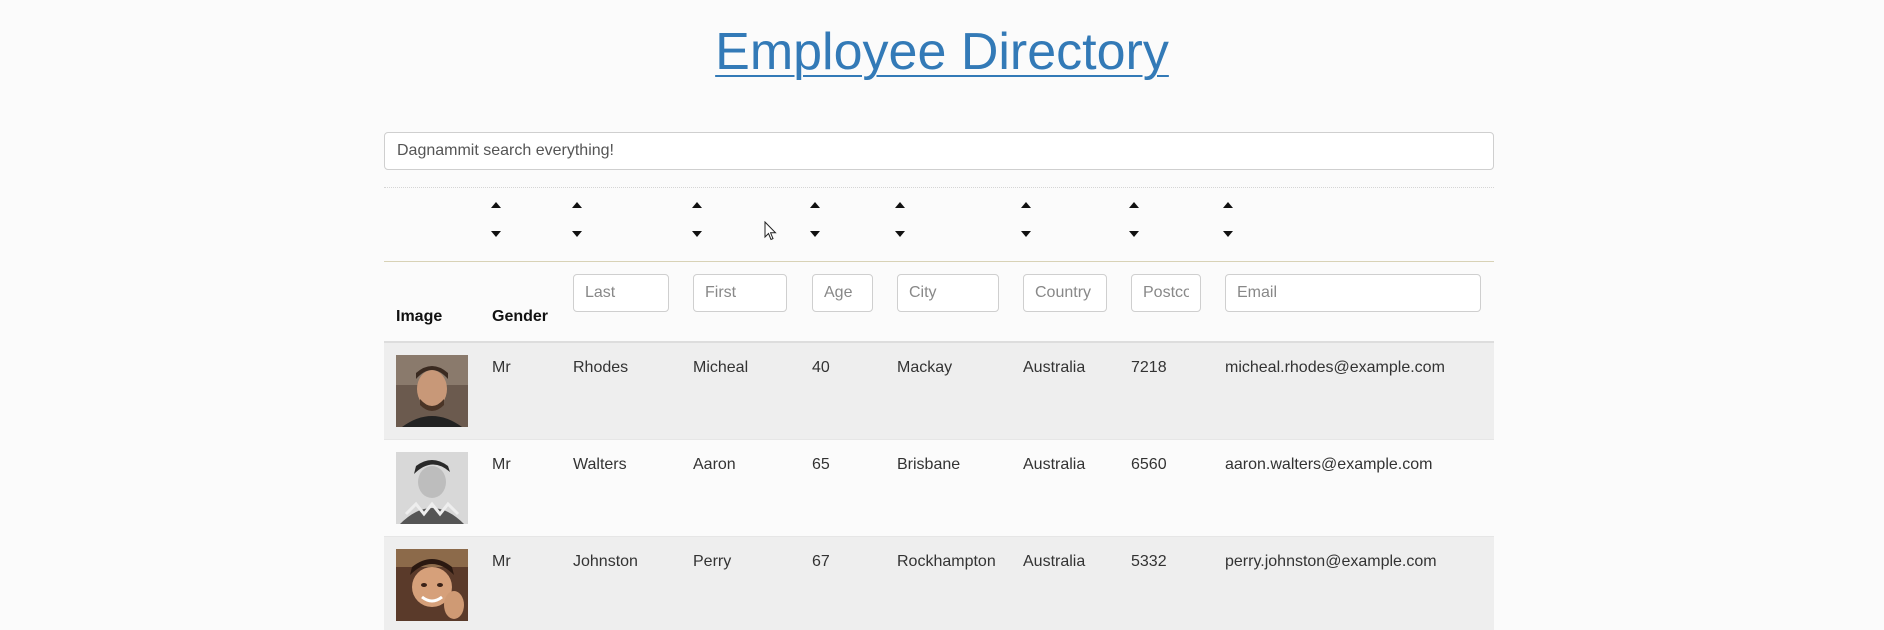 This screenshot has width=1884, height=630. I want to click on table-header-row: Image Gender, so click(939, 302).